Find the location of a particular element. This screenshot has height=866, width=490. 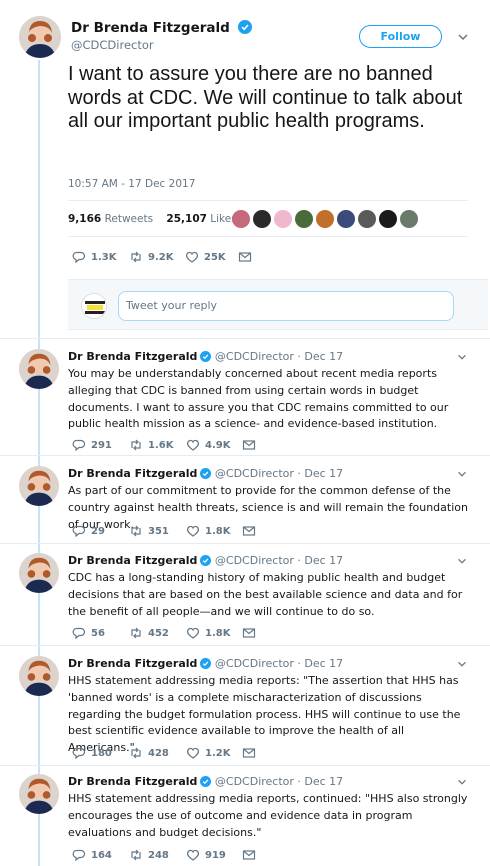

tweet-actions: 291 1.6K 4.9K is located at coordinates (166, 445).